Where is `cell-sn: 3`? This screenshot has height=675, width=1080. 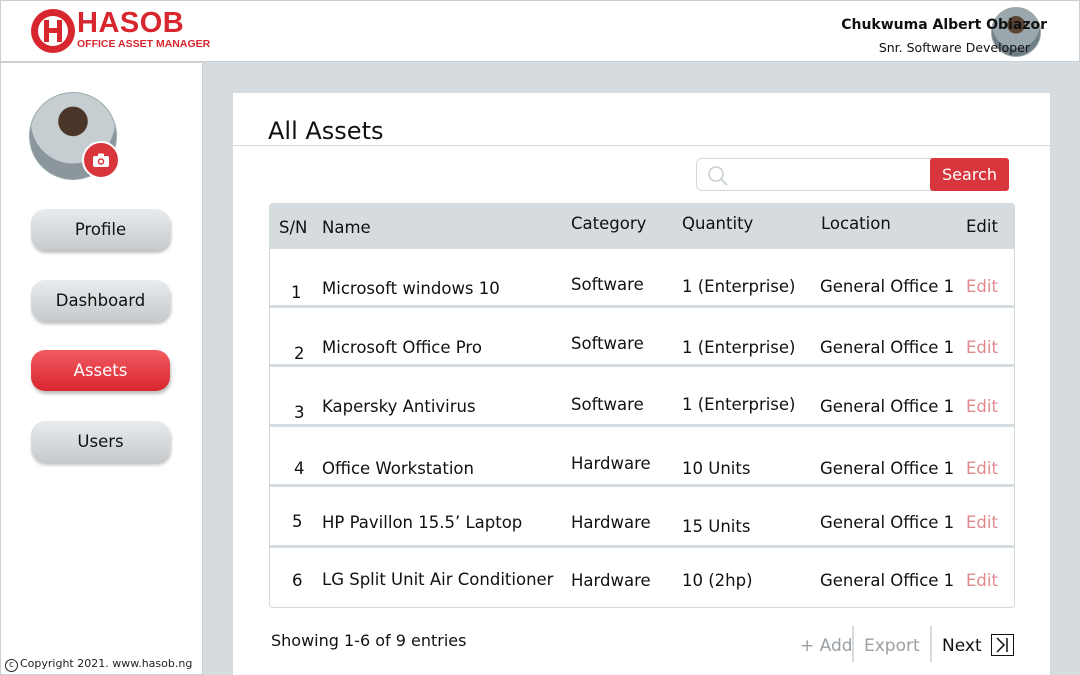 cell-sn: 3 is located at coordinates (299, 412).